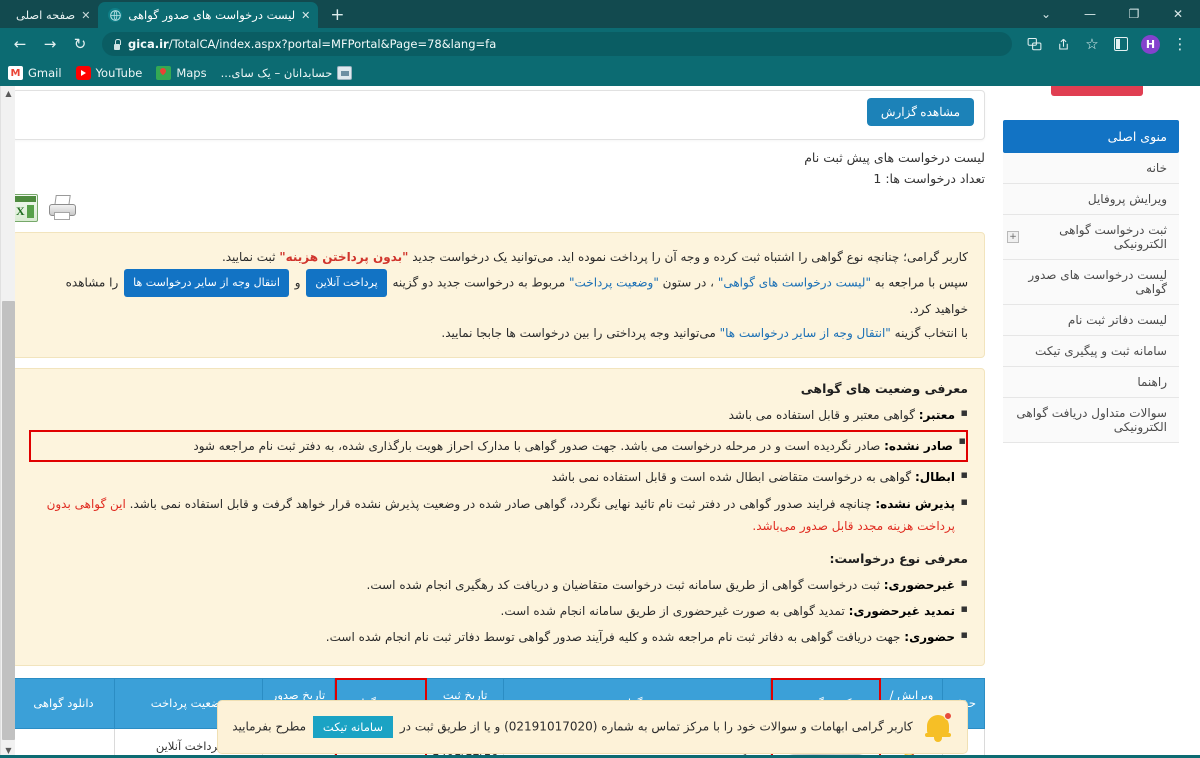 Image resolution: width=1200 pixels, height=758 pixels. What do you see at coordinates (919, 282) in the screenshot?
I see `notice-text: سپس با مراجعه به` at bounding box center [919, 282].